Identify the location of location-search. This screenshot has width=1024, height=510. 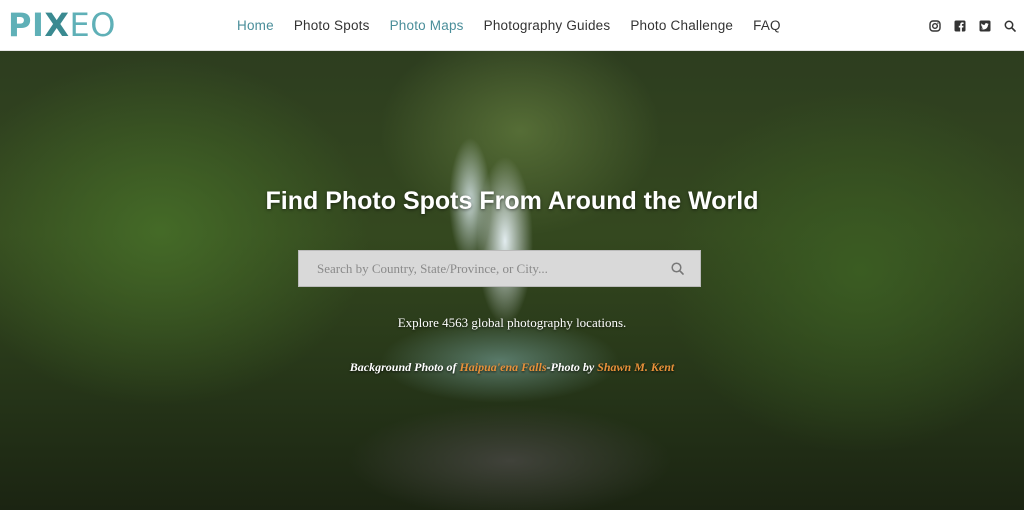
(499, 268).